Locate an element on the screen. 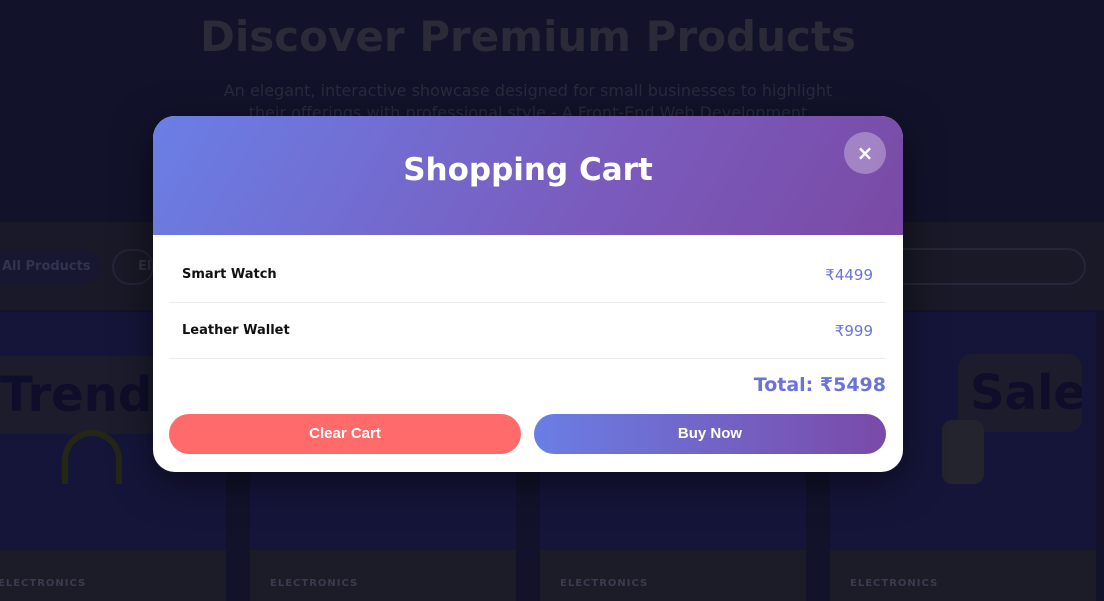  cart-item: Leather Wallet ₹999 is located at coordinates (527, 331).